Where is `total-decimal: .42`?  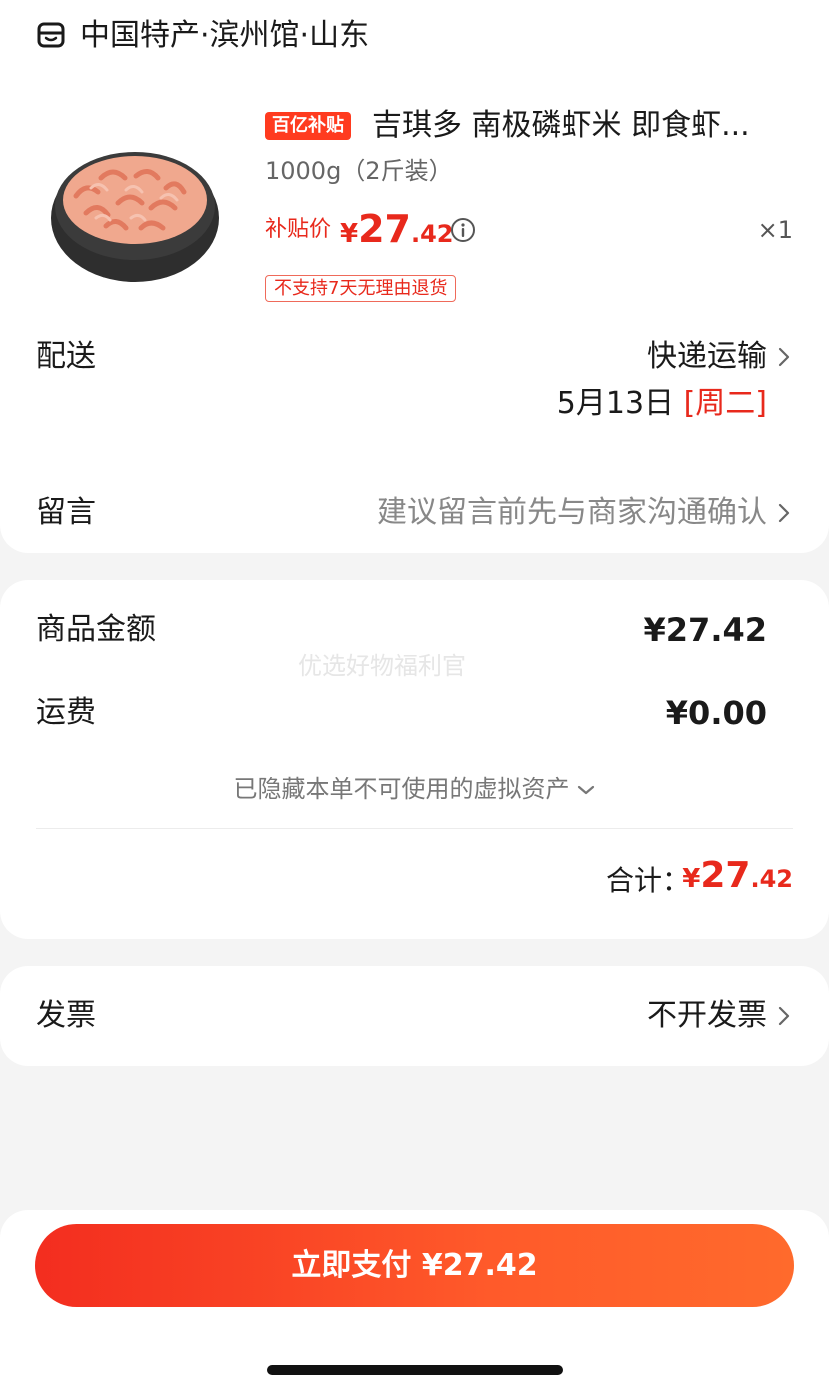
total-decimal: .42 is located at coordinates (771, 879).